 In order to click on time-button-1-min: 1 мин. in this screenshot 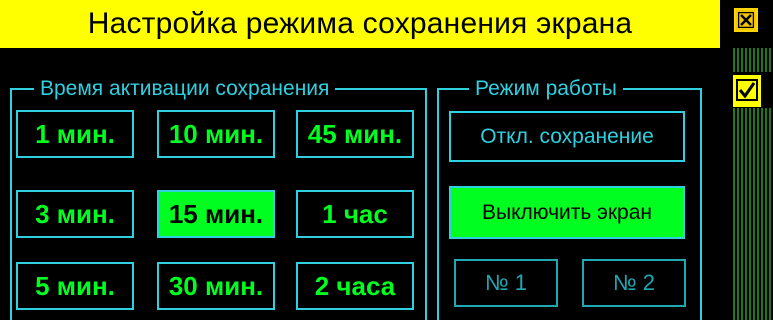, I will do `click(75, 134)`.